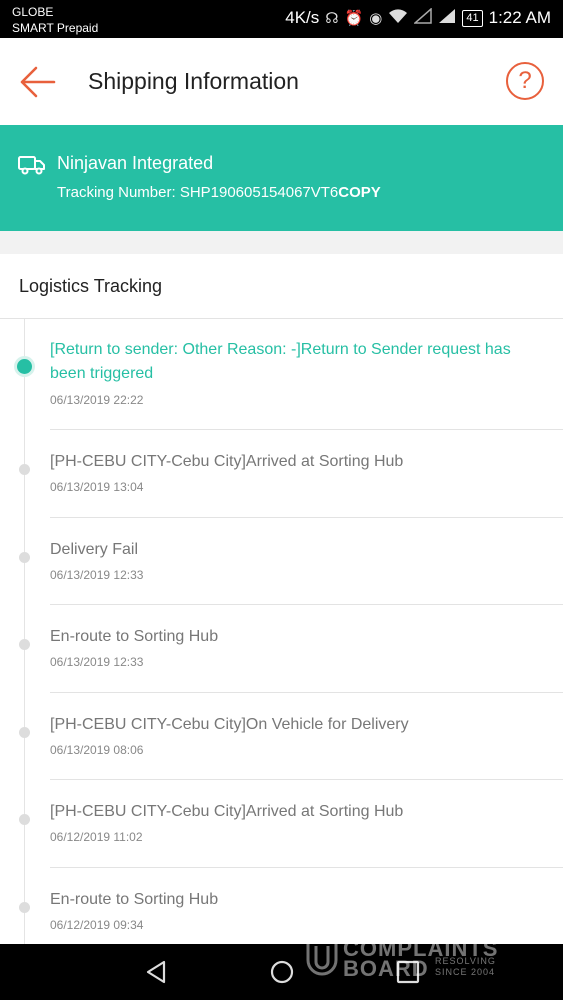 The height and width of the screenshot is (1000, 563). What do you see at coordinates (332, 18) in the screenshot?
I see `headphones-icon: ☊` at bounding box center [332, 18].